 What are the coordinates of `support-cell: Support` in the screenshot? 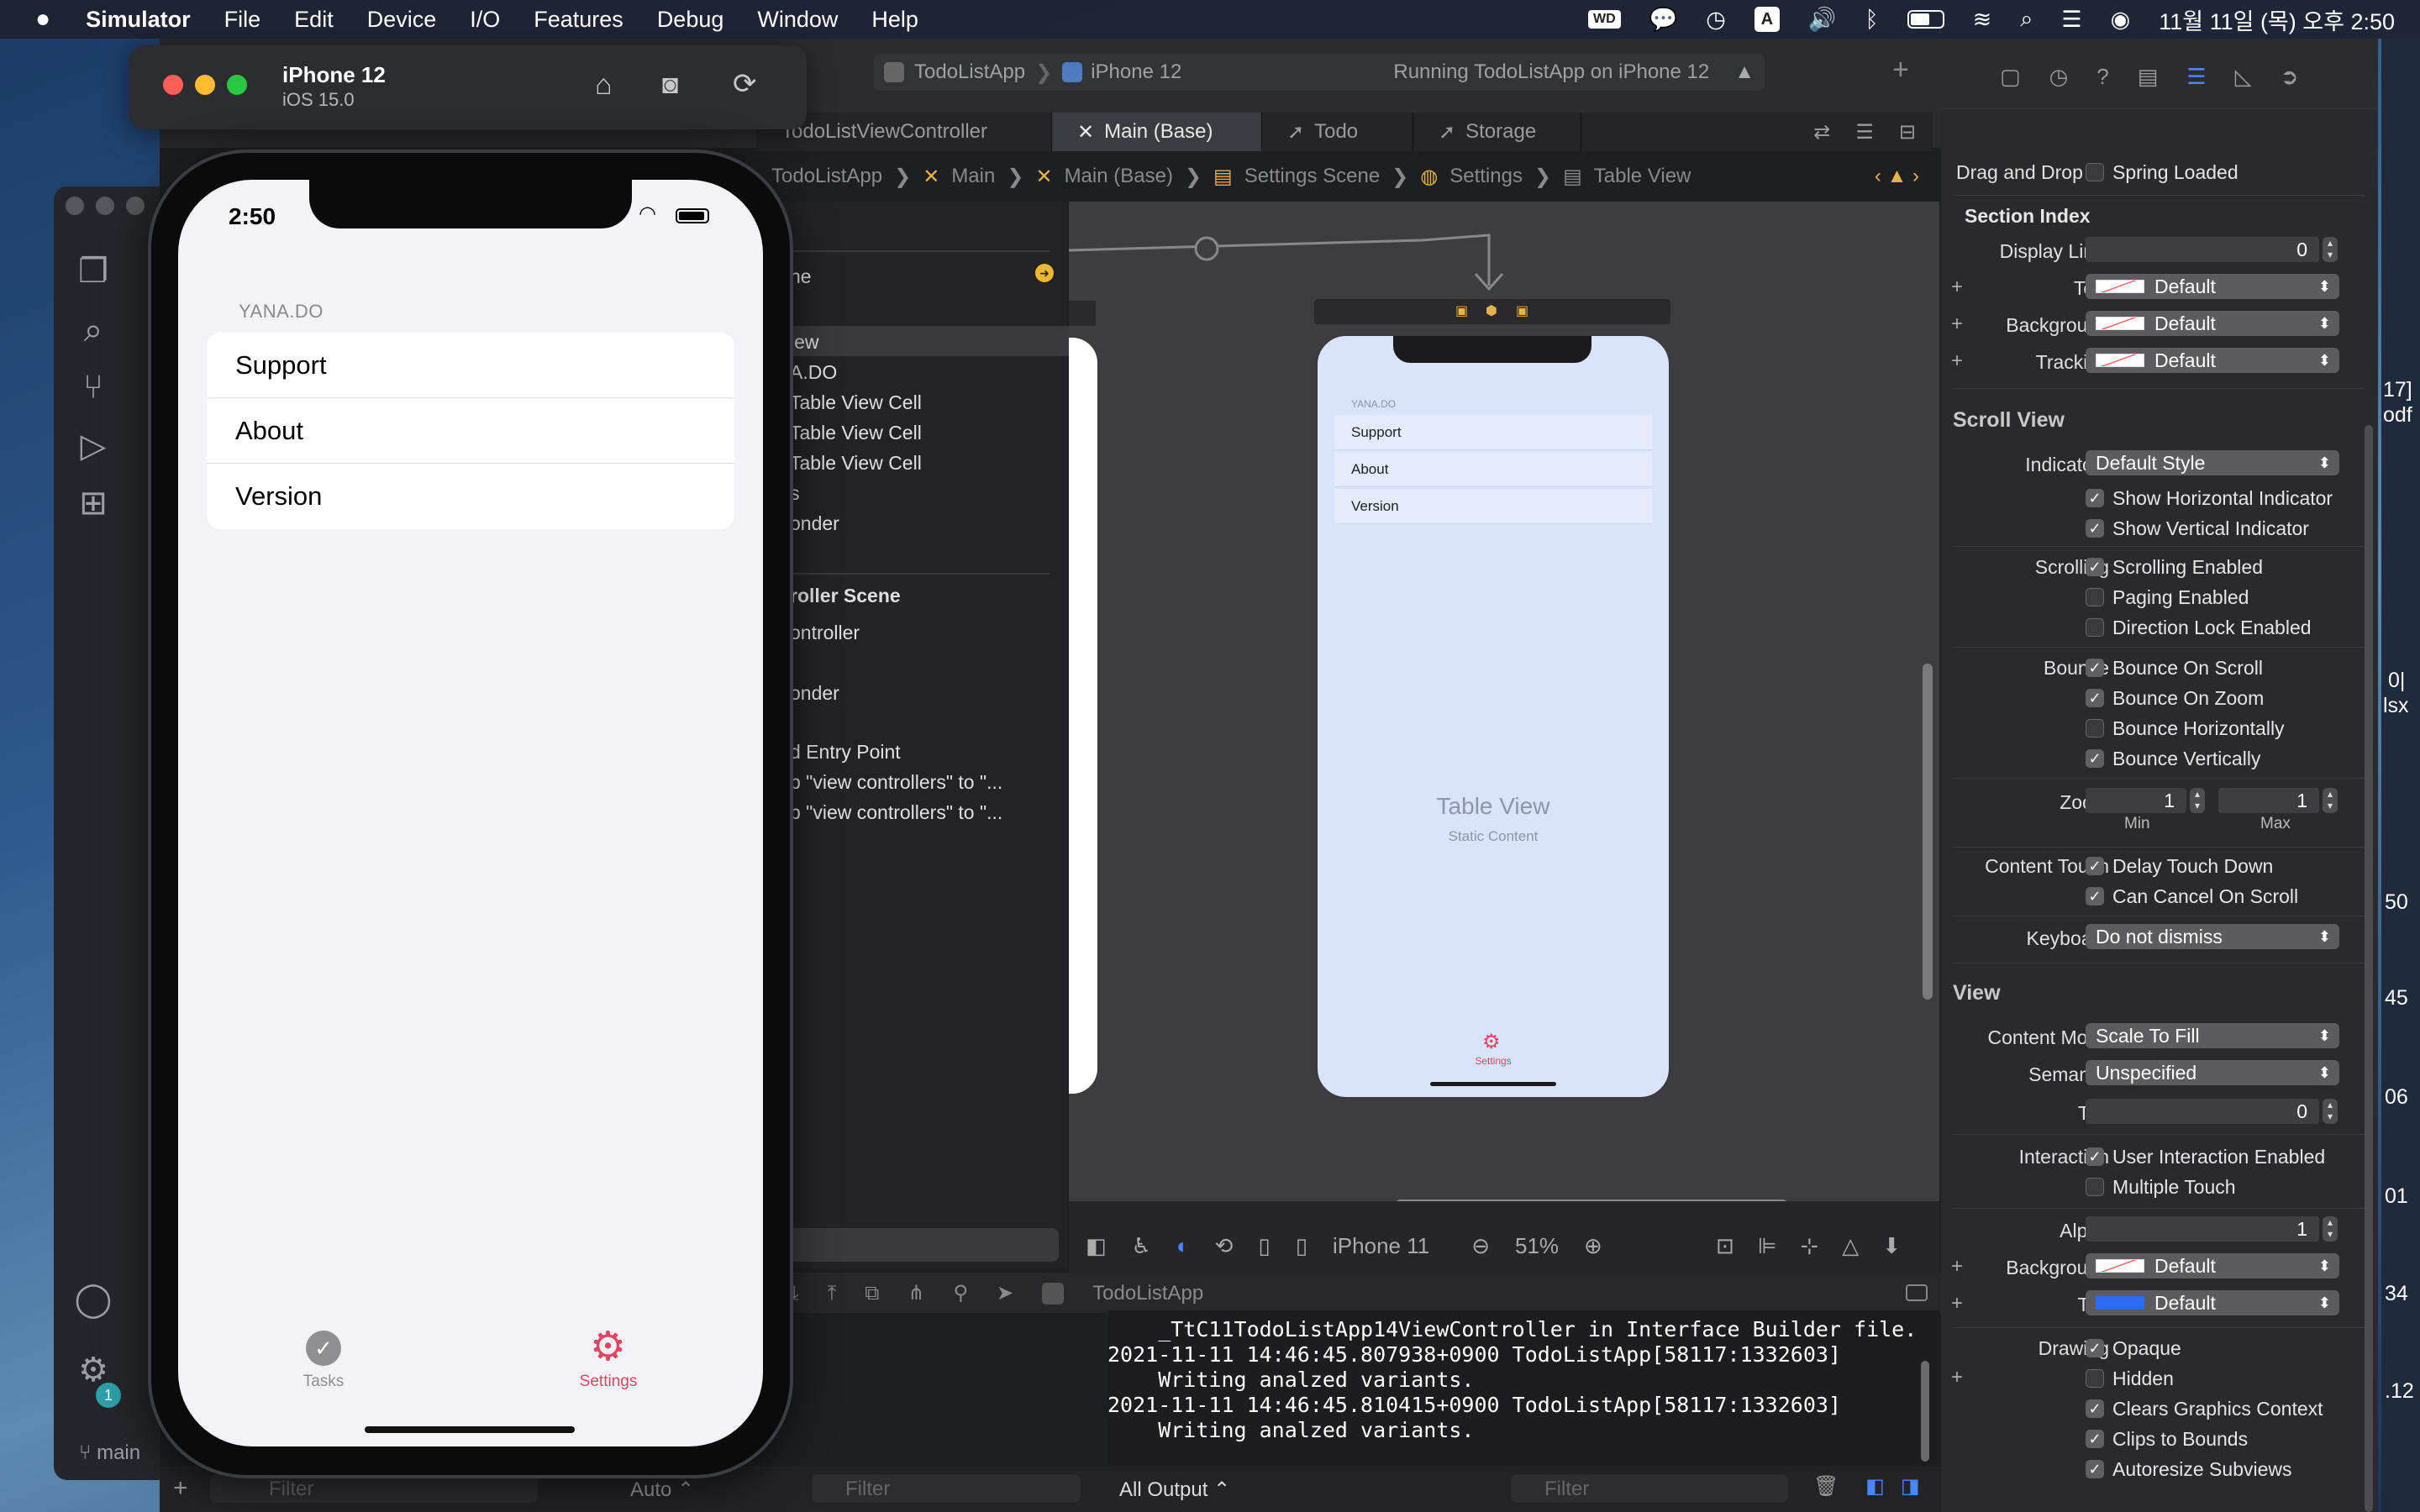 It's located at (470, 365).